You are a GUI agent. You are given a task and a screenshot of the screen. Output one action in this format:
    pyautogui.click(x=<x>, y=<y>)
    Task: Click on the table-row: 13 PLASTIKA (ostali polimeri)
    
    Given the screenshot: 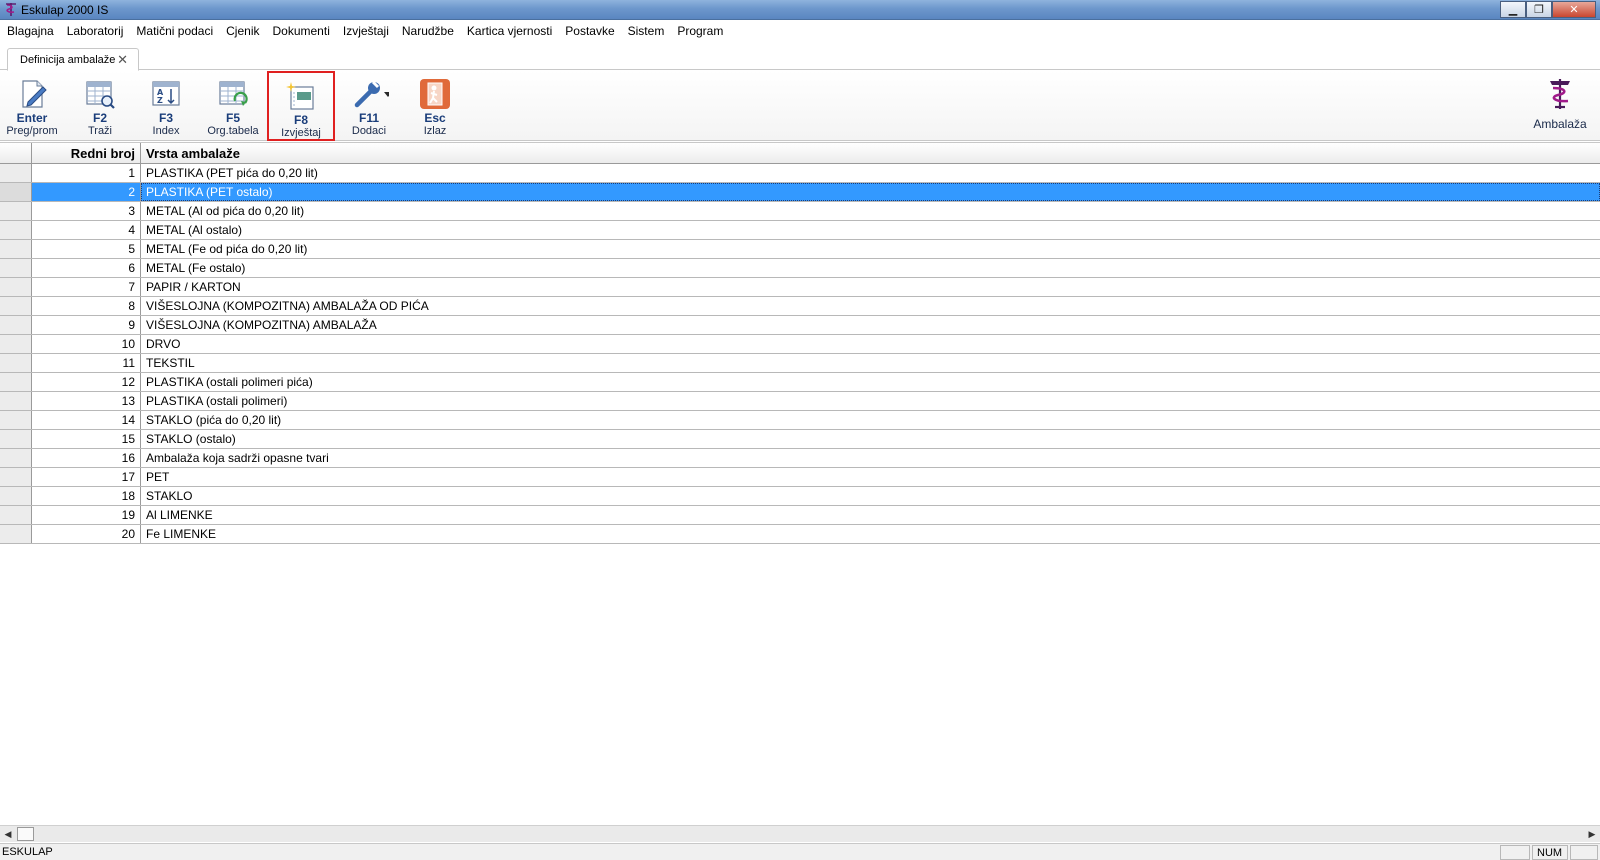 What is the action you would take?
    pyautogui.click(x=800, y=401)
    